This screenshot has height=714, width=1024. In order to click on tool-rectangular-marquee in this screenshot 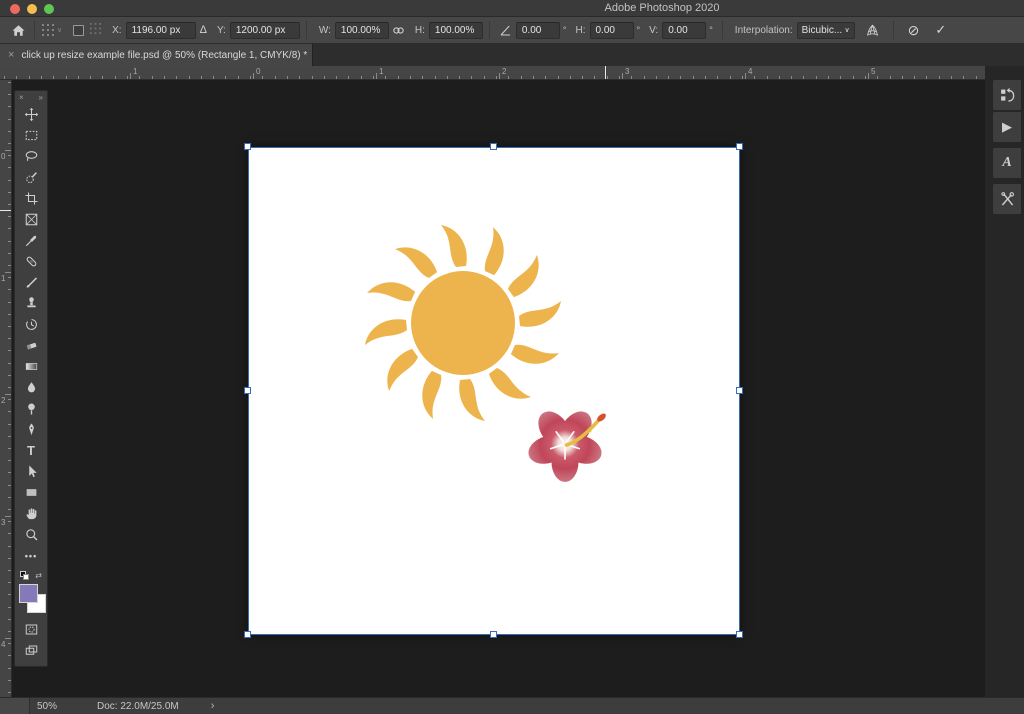, I will do `click(31, 135)`.